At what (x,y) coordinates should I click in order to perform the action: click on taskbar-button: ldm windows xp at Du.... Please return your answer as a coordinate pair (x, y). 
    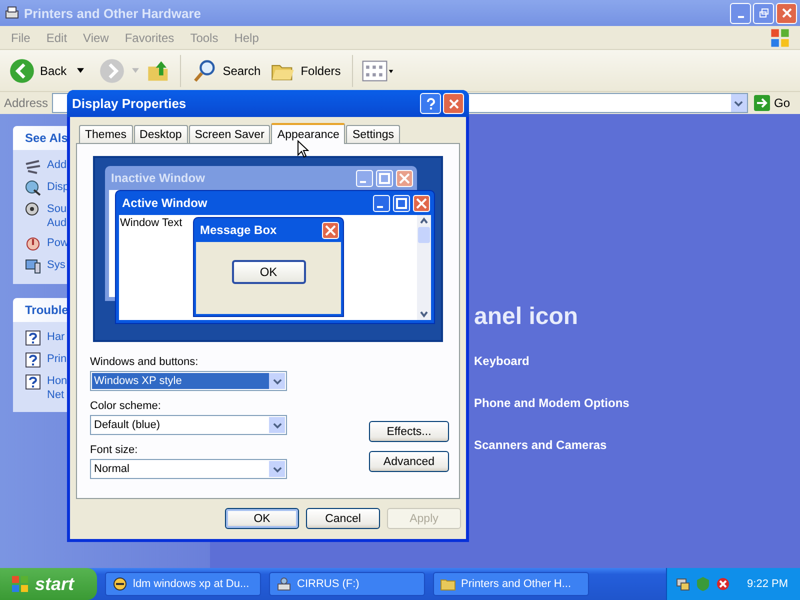
    Looking at the image, I should click on (183, 584).